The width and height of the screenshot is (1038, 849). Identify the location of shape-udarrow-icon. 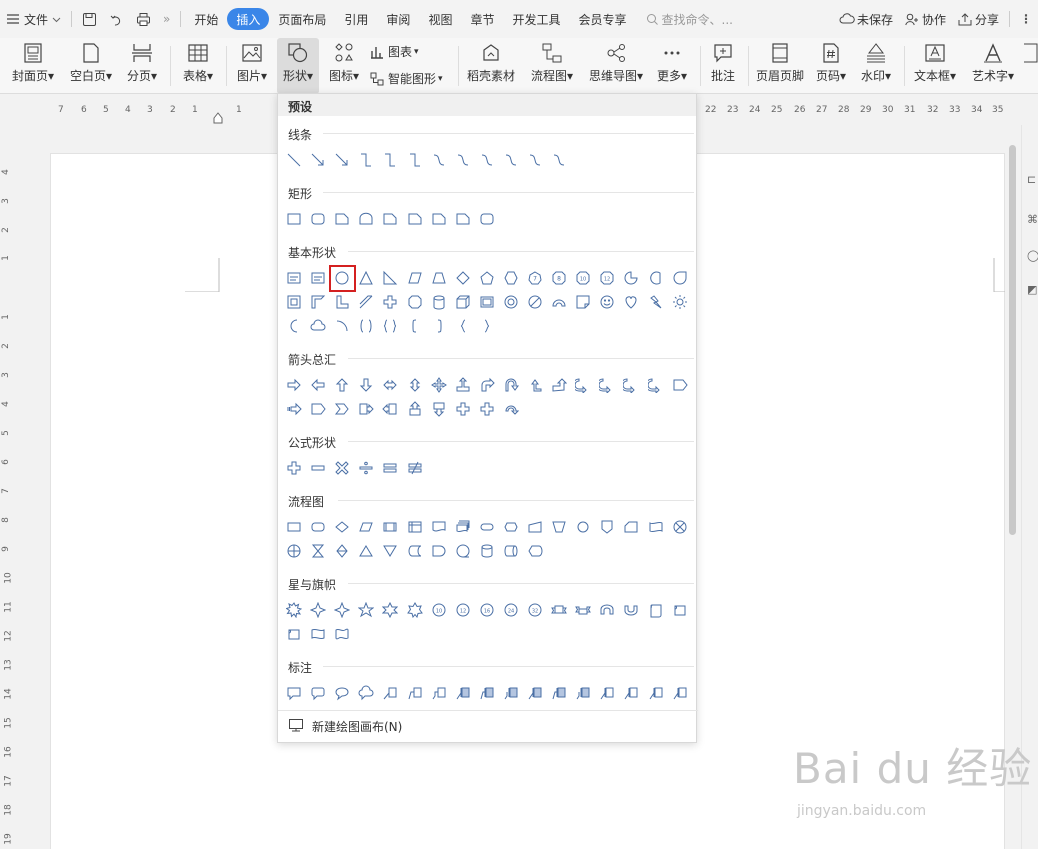
(415, 385).